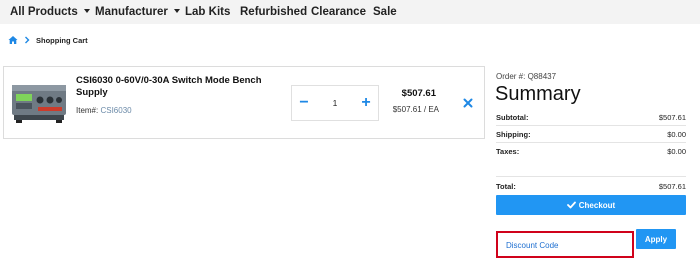 This screenshot has height=269, width=700. Describe the element at coordinates (273, 12) in the screenshot. I see `nav-refurbished: Refurbished` at that location.